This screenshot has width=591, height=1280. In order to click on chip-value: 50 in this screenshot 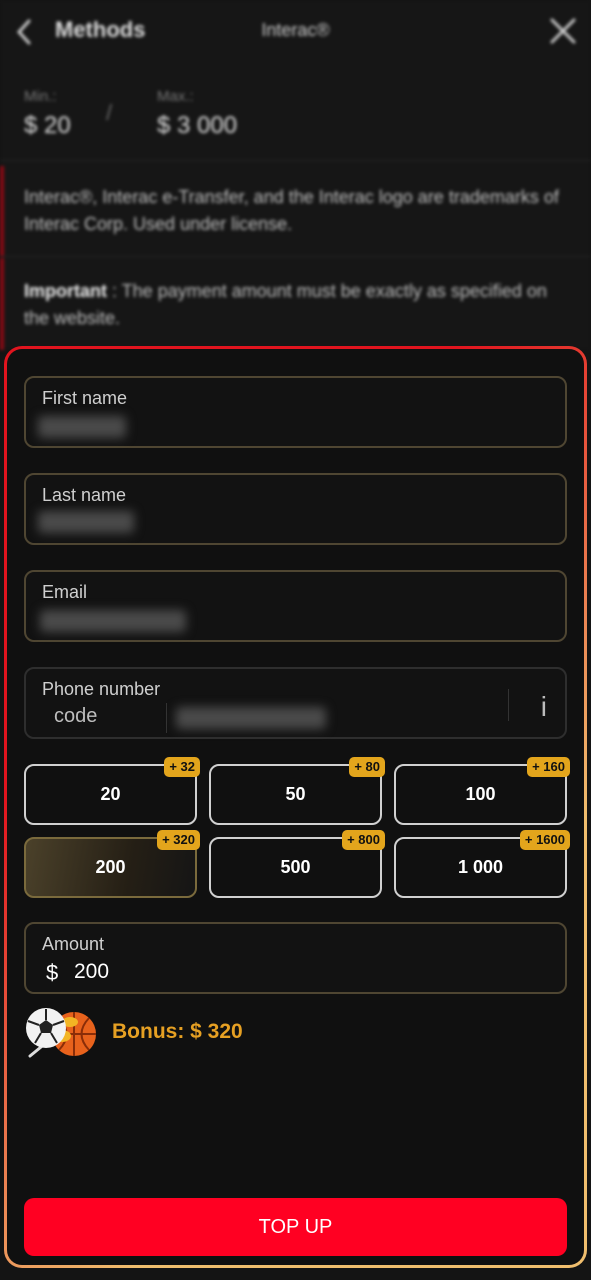, I will do `click(295, 794)`.